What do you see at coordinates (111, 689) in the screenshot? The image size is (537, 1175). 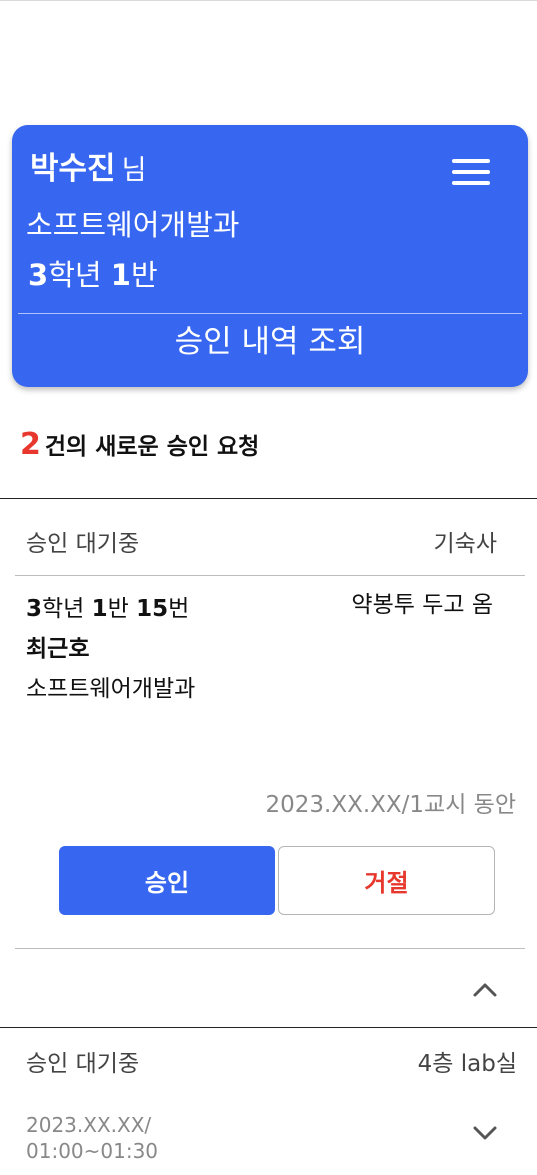 I see `student-department: 소프트웨어개발과` at bounding box center [111, 689].